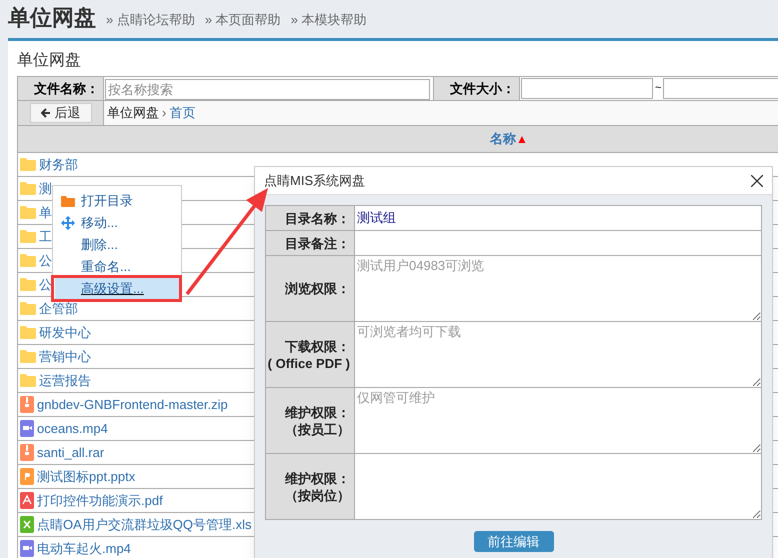  I want to click on breadcrumb-item: 首页, so click(182, 113).